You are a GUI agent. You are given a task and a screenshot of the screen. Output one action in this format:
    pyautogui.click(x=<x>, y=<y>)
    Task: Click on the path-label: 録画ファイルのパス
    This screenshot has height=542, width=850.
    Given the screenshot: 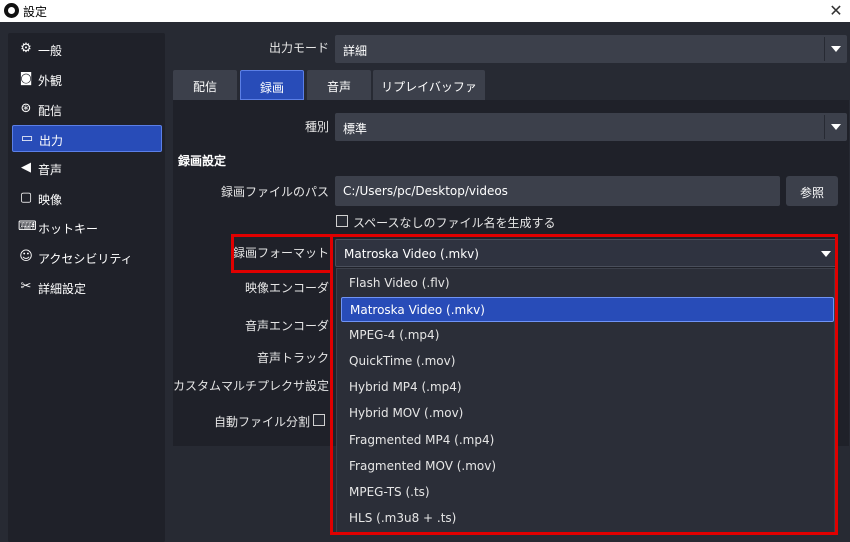 What is the action you would take?
    pyautogui.click(x=274, y=192)
    